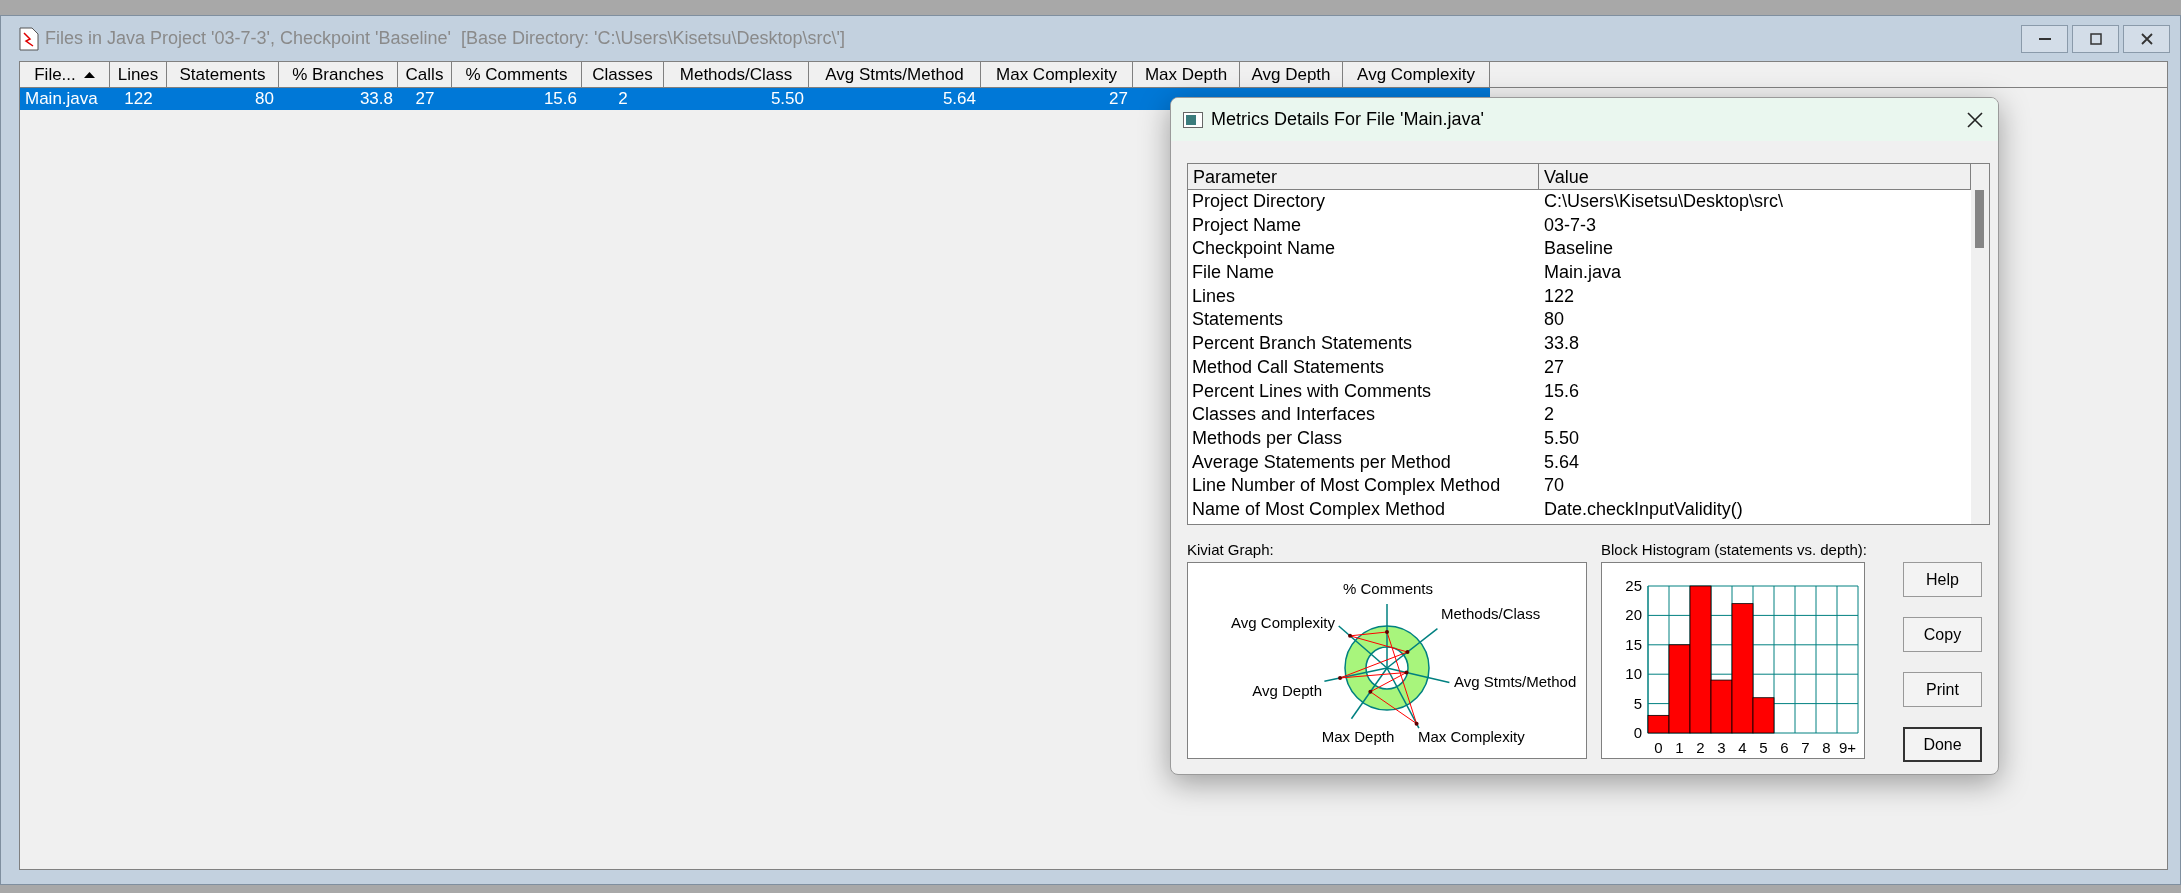  I want to click on app-icon, so click(1193, 119).